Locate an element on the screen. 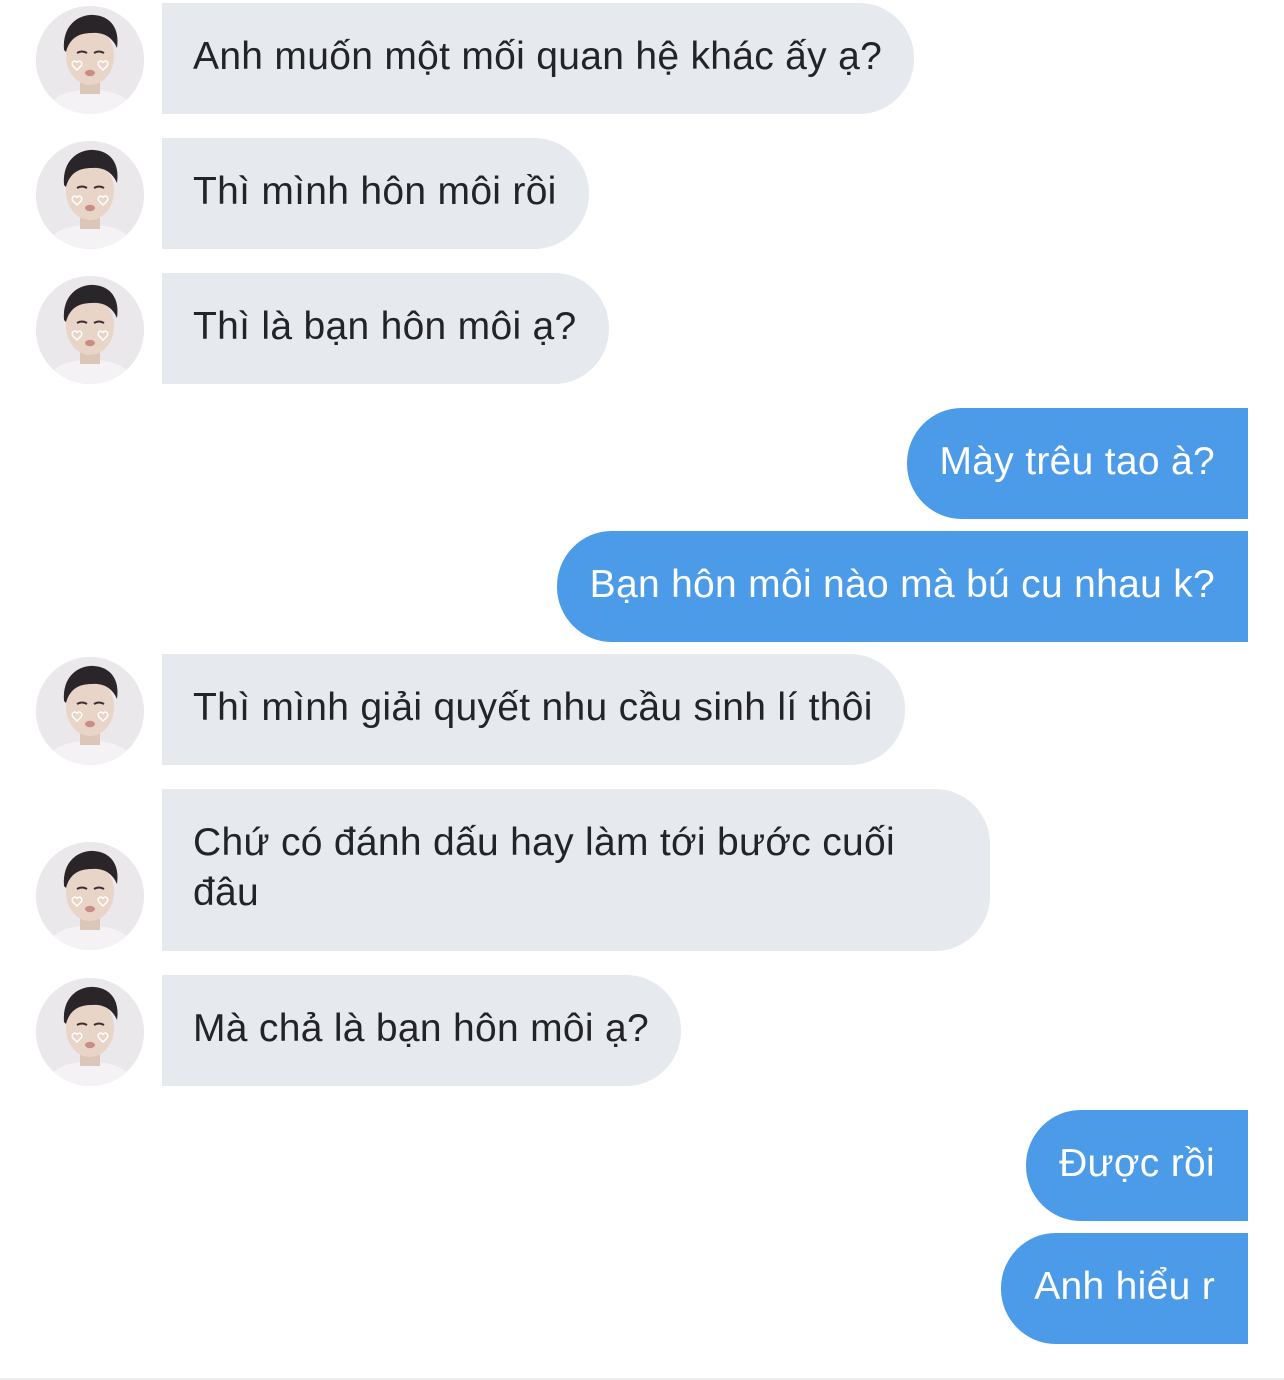 This screenshot has width=1284, height=1380. incoming-message-bubble: Thì mình hôn môi rồi is located at coordinates (375, 193).